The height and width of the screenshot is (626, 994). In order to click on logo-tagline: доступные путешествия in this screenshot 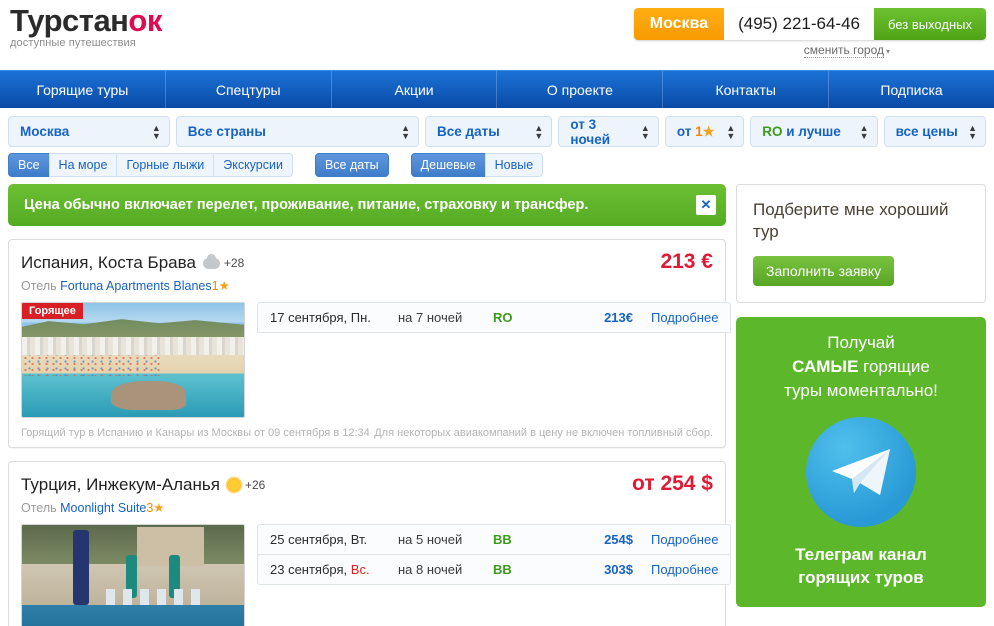, I will do `click(73, 43)`.